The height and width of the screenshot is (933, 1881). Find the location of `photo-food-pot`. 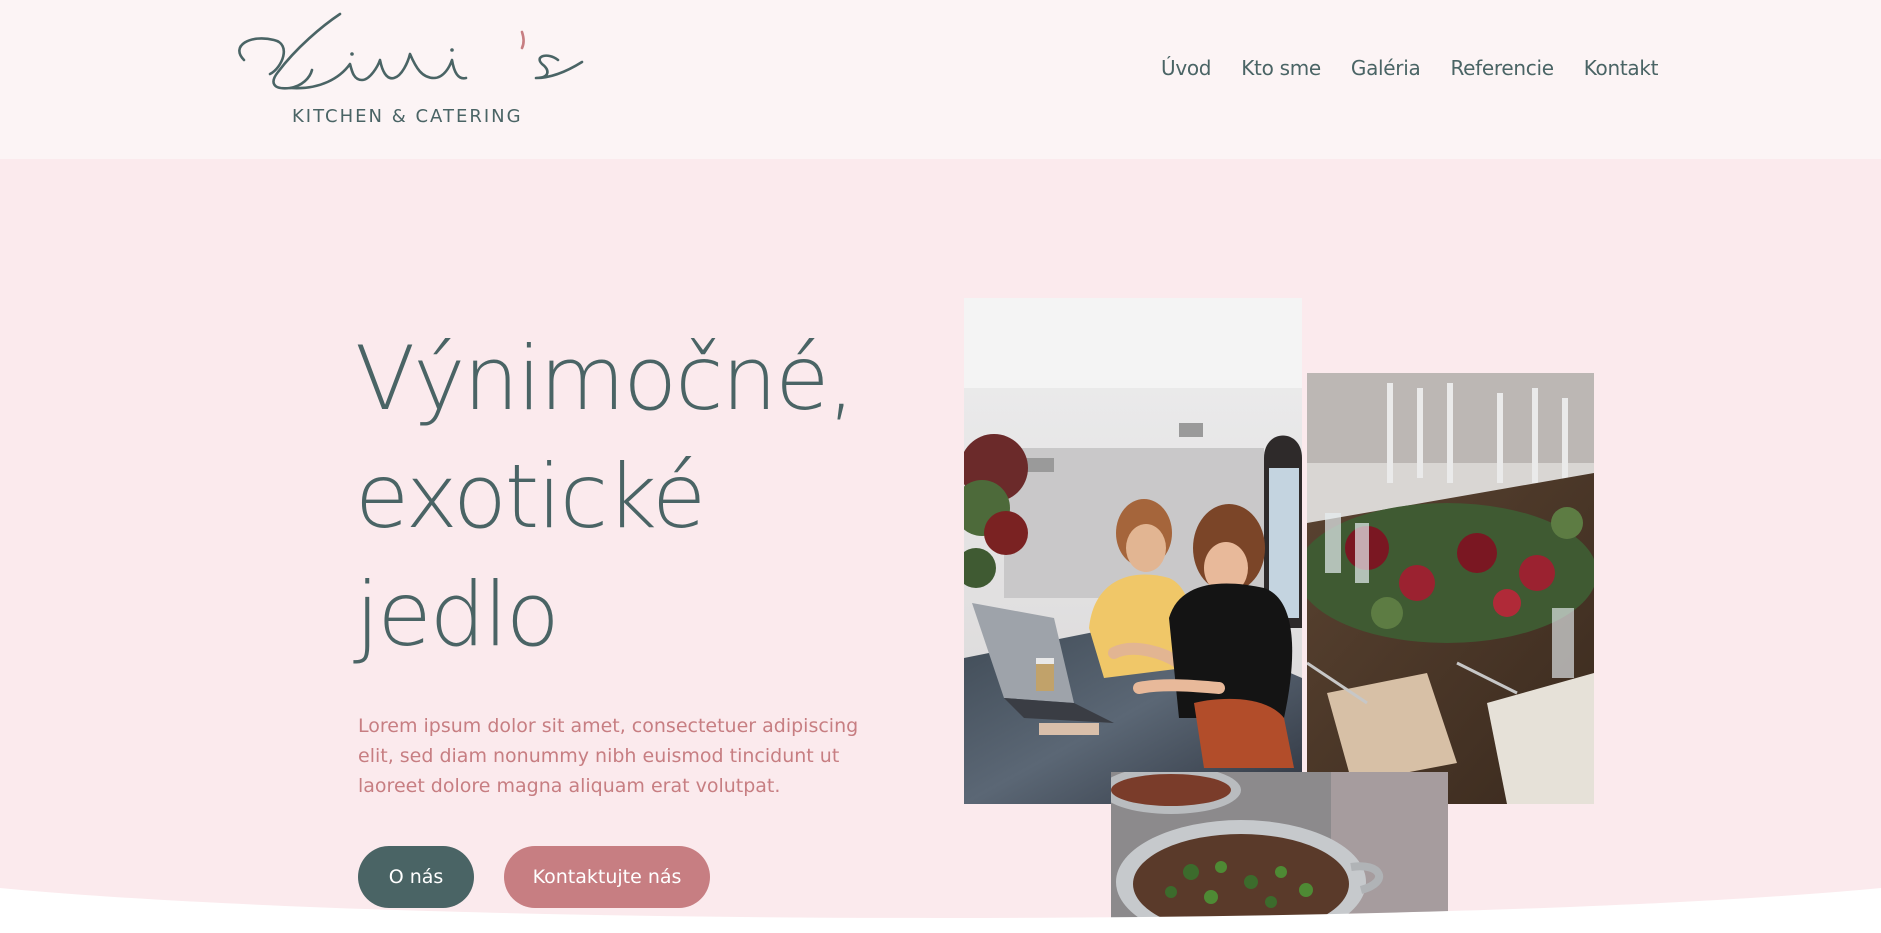

photo-food-pot is located at coordinates (1279, 852).